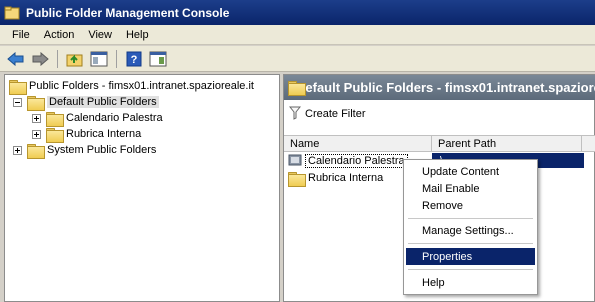 Image resolution: width=595 pixels, height=302 pixels. I want to click on menu-item-update-content: Update Content, so click(470, 171).